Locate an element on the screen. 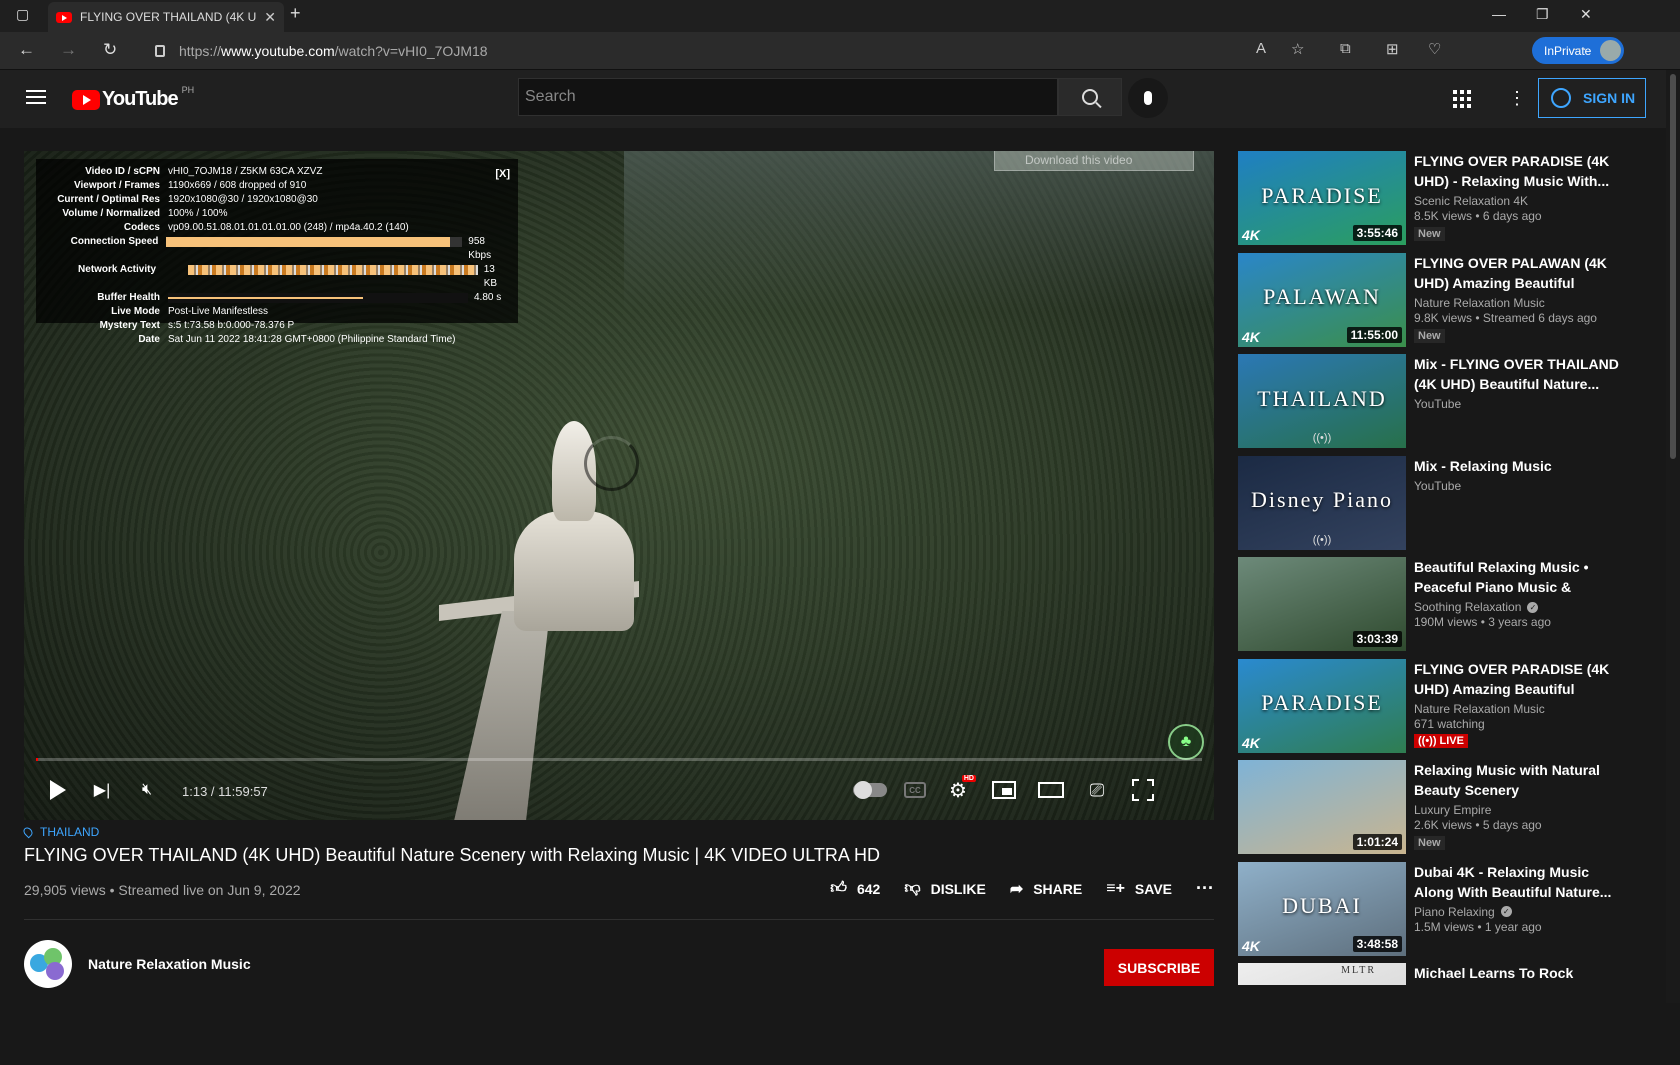  fullscreen-button is located at coordinates (1143, 790).